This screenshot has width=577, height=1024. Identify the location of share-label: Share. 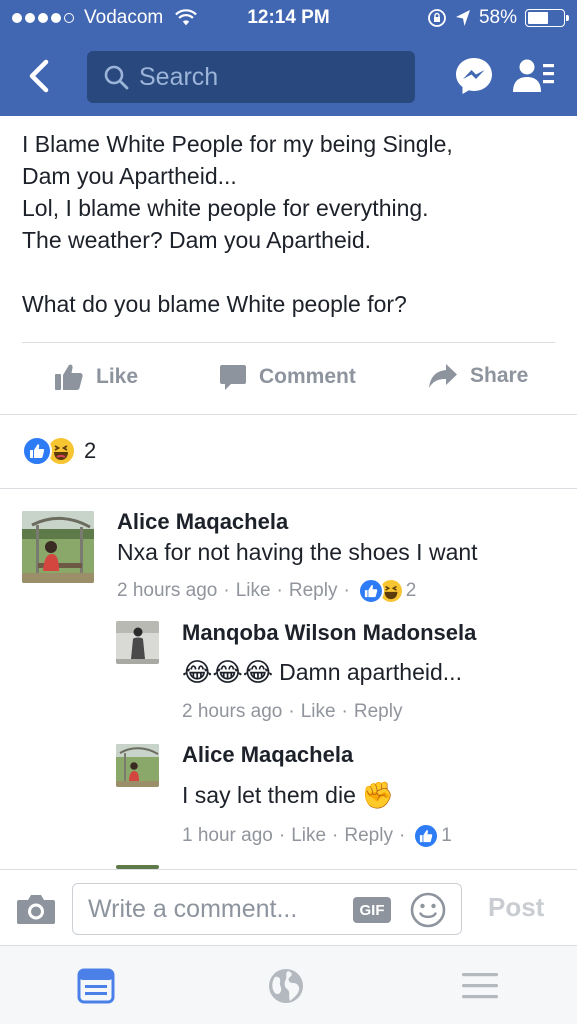
(499, 375).